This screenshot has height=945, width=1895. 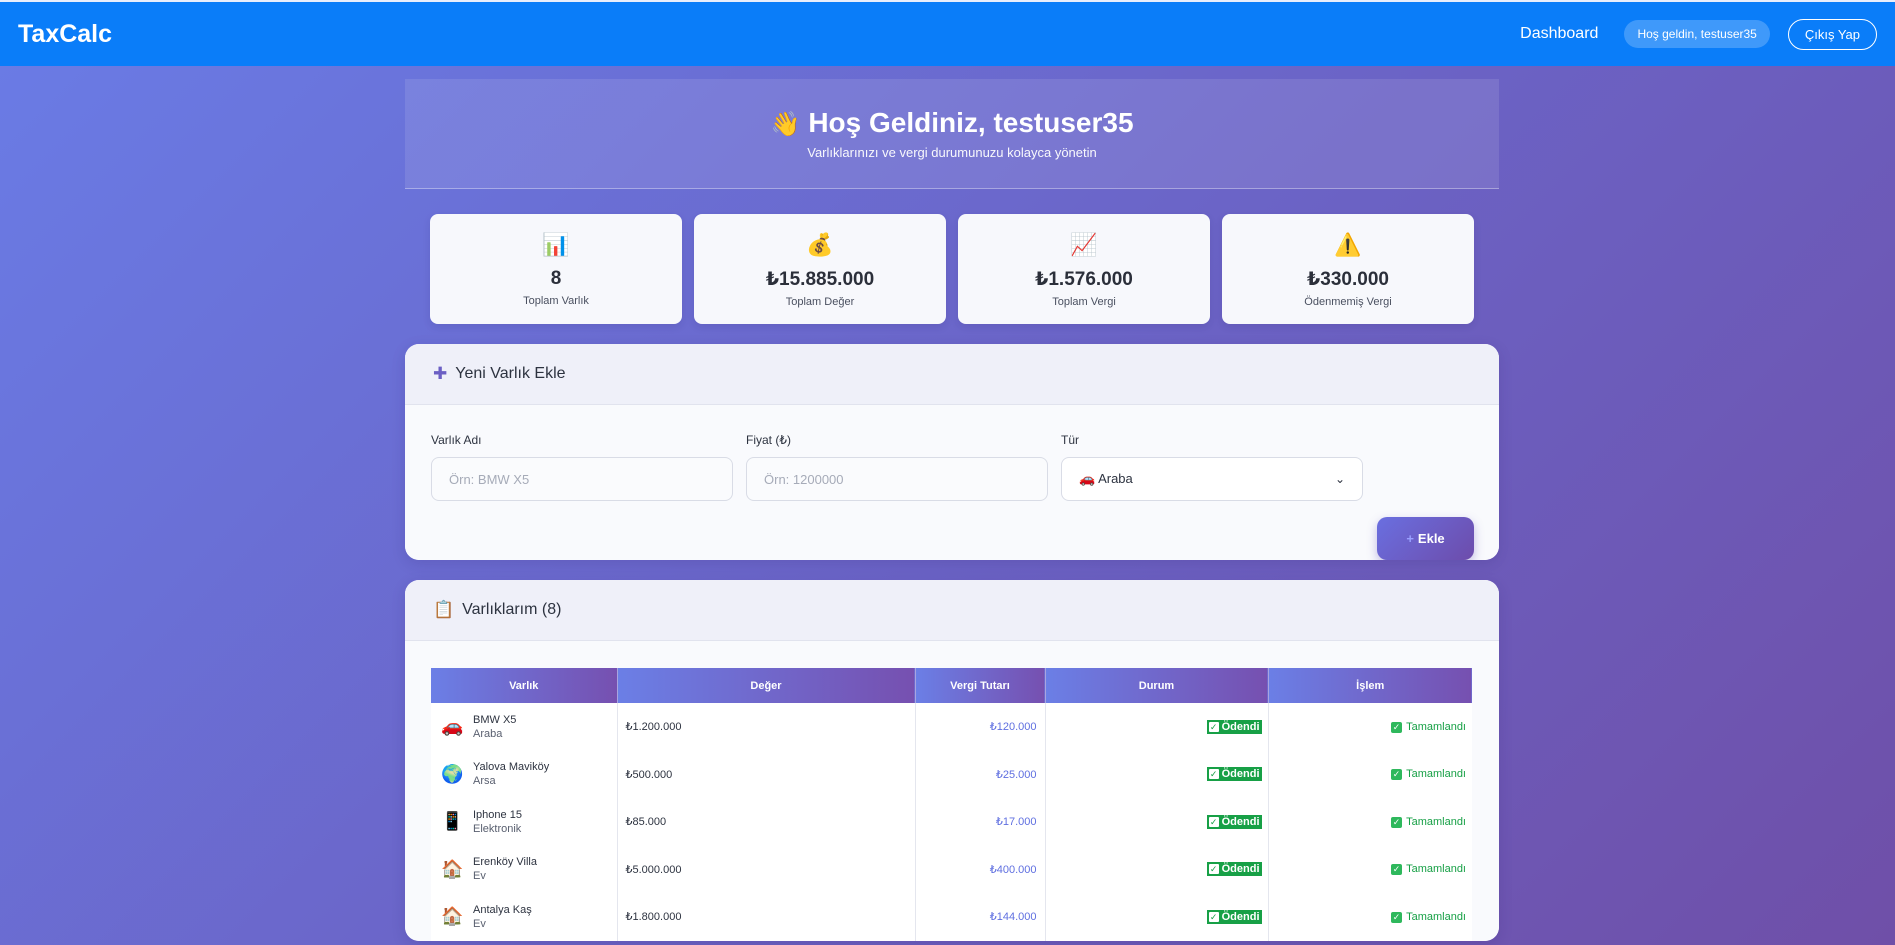 What do you see at coordinates (980, 917) in the screenshot?
I see `tax-amount: ₺144.000` at bounding box center [980, 917].